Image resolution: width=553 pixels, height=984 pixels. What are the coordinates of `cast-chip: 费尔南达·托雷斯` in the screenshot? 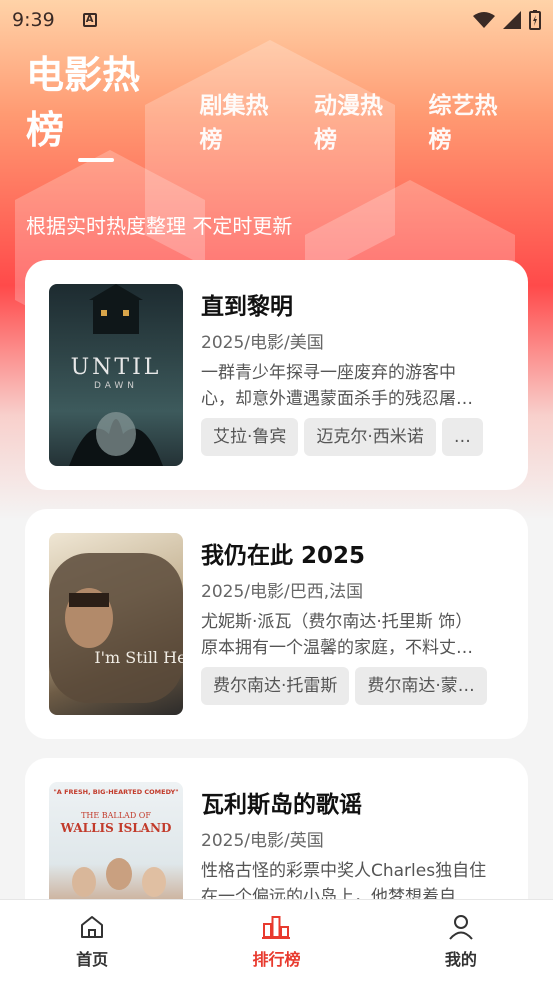 It's located at (275, 686).